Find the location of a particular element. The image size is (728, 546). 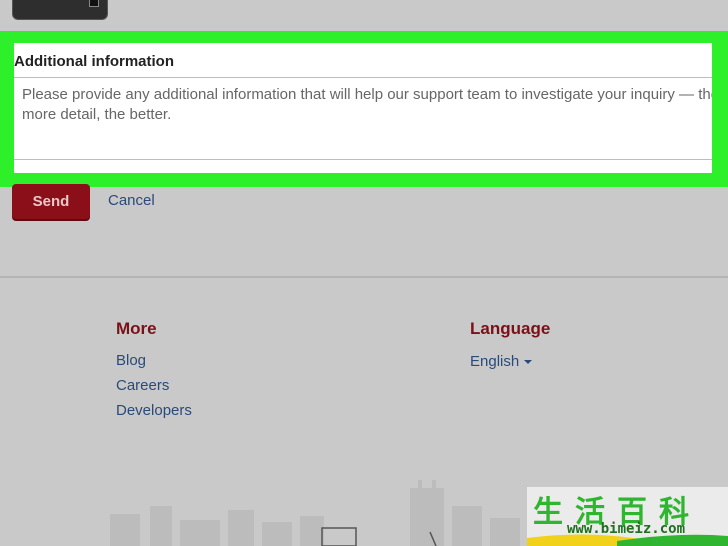

language-dropdown: English is located at coordinates (501, 361).